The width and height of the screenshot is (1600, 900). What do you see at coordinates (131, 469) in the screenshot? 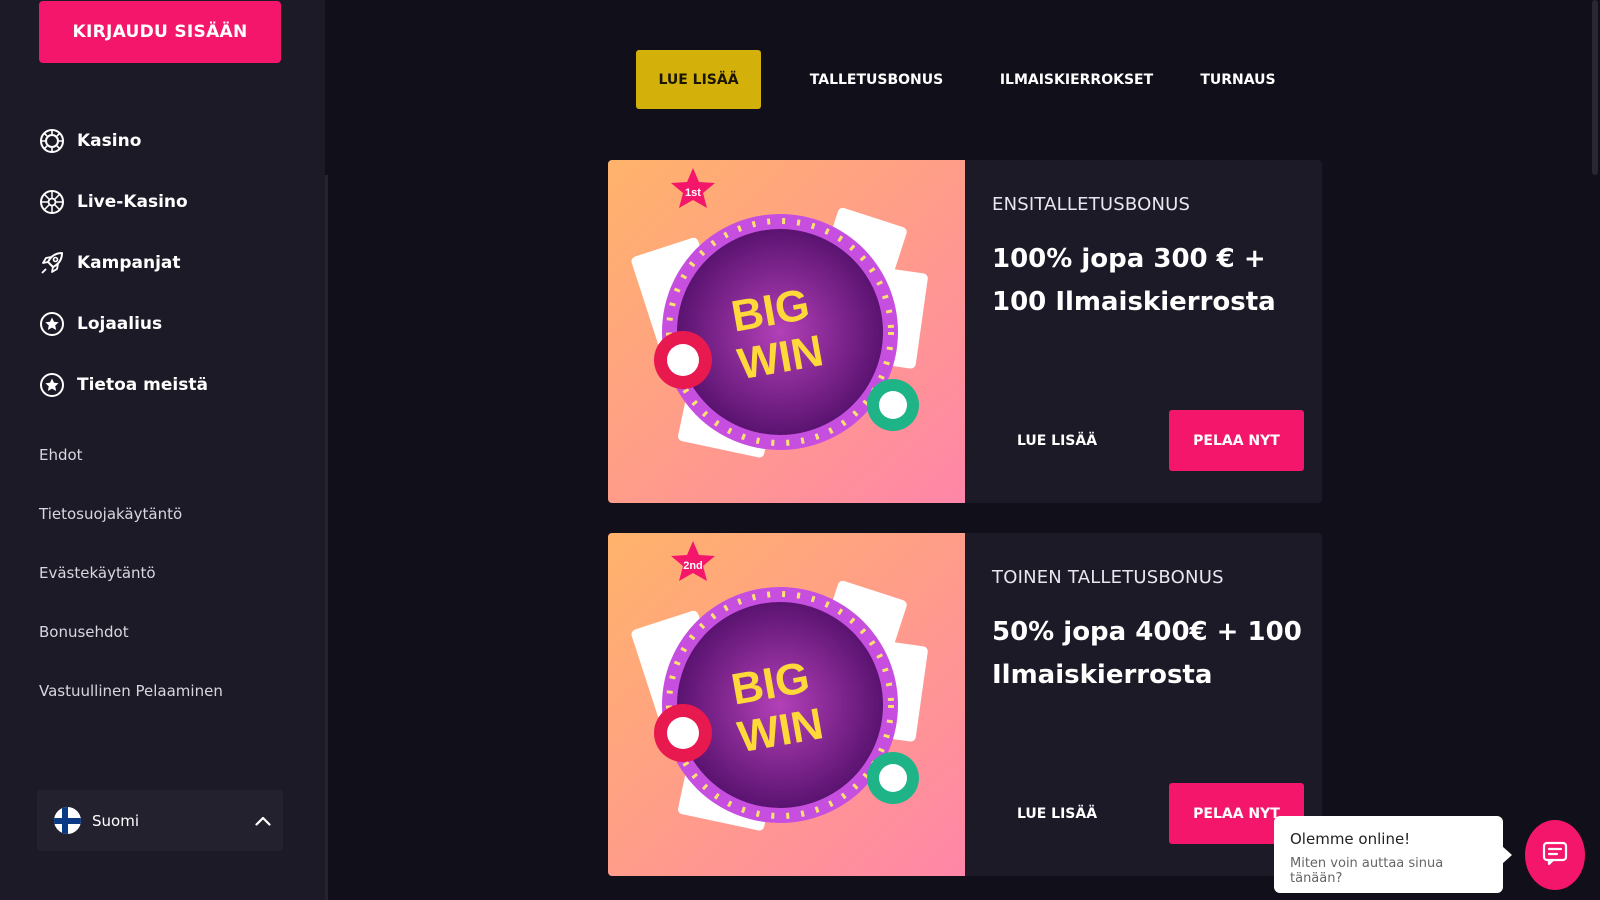
I see `link-ehdot: Ehdot` at bounding box center [131, 469].